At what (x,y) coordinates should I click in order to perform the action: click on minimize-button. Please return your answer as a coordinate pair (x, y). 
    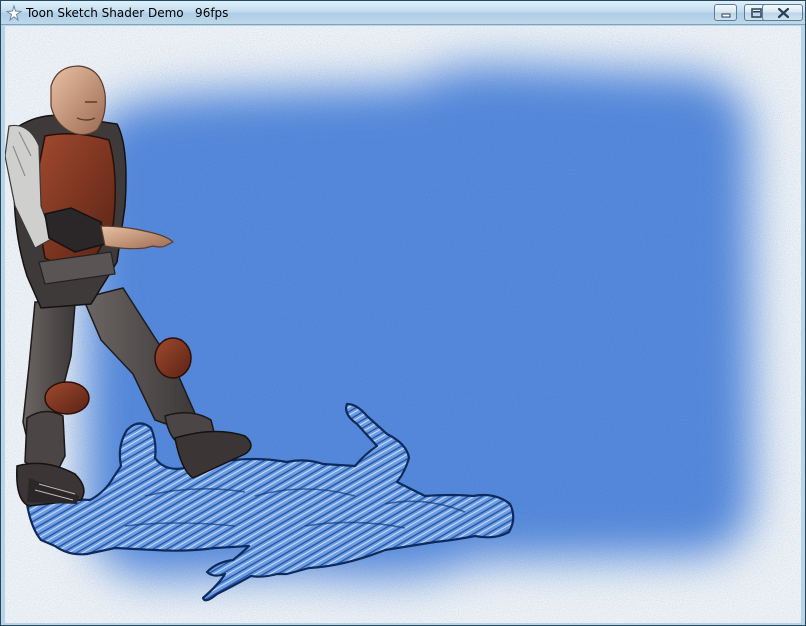
    Looking at the image, I should click on (725, 12).